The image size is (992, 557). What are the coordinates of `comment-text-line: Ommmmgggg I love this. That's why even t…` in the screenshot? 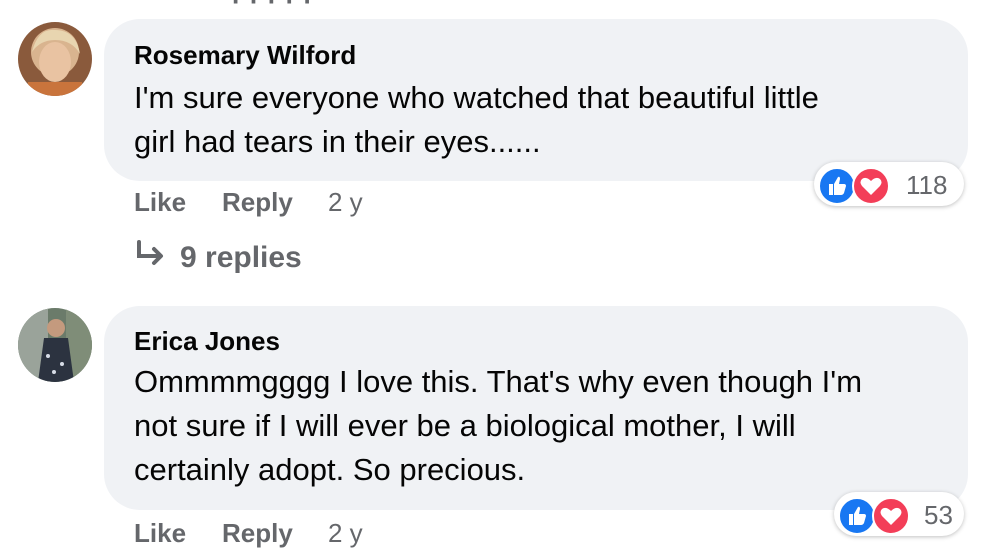 It's located at (498, 381).